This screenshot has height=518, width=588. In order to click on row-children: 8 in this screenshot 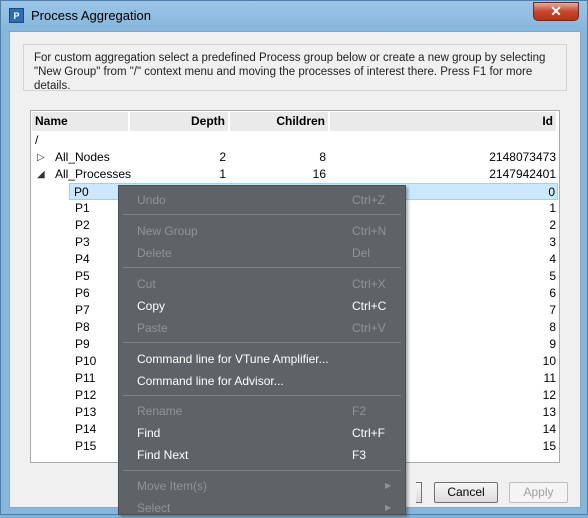, I will do `click(322, 157)`.